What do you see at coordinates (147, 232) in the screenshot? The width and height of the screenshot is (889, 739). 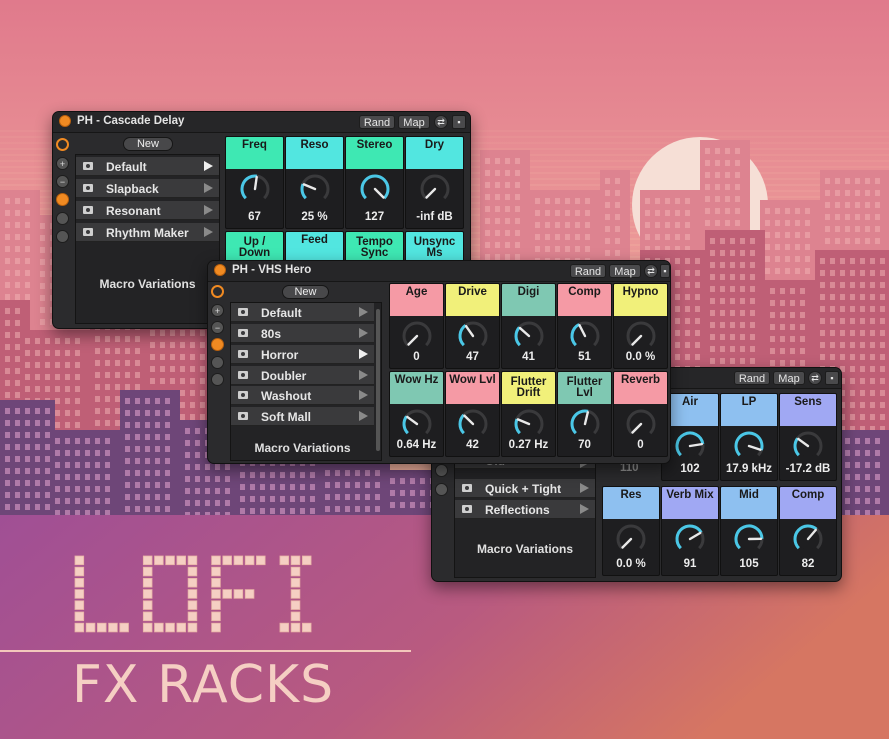 I see `variation-row: Rhythm Maker` at bounding box center [147, 232].